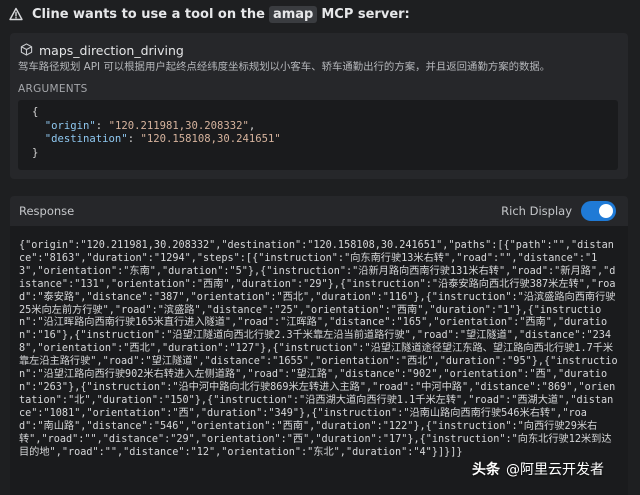 The width and height of the screenshot is (640, 495). Describe the element at coordinates (47, 211) in the screenshot. I see `response-label: Response` at that location.